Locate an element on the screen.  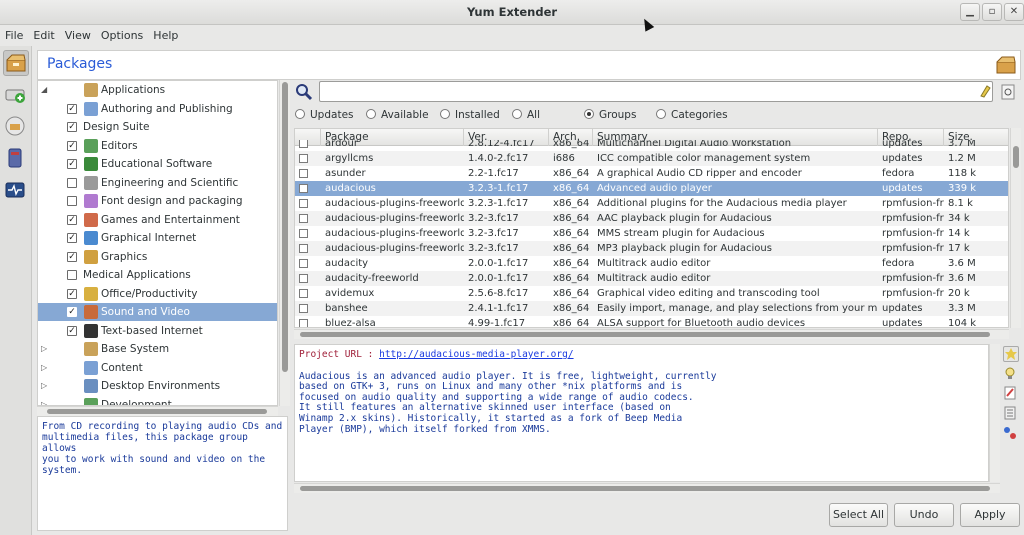
history-view-button is located at coordinates (16, 127).